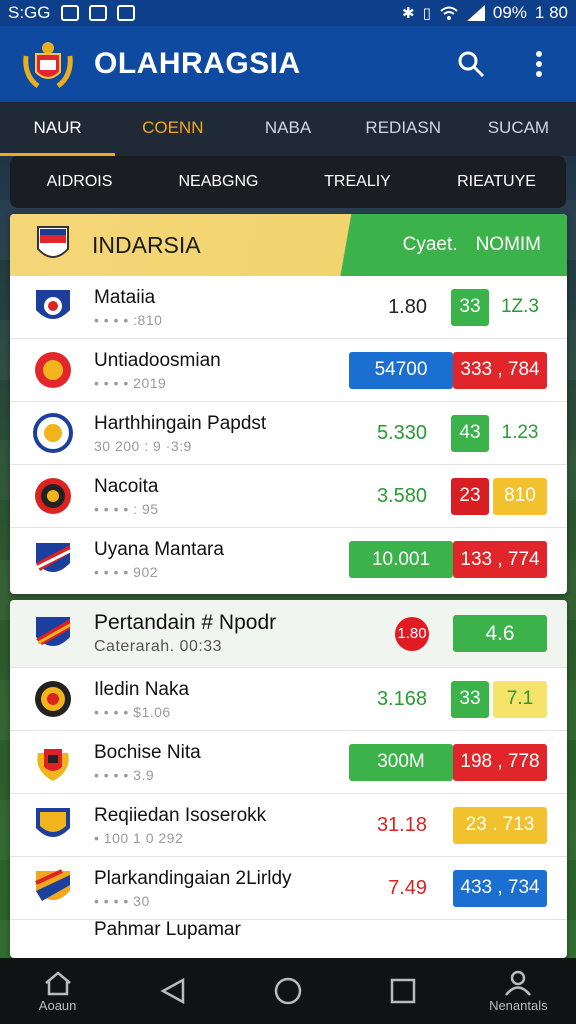 The height and width of the screenshot is (1024, 576). Describe the element at coordinates (357, 182) in the screenshot. I see `subtab-trealiy: TREALIY` at that location.